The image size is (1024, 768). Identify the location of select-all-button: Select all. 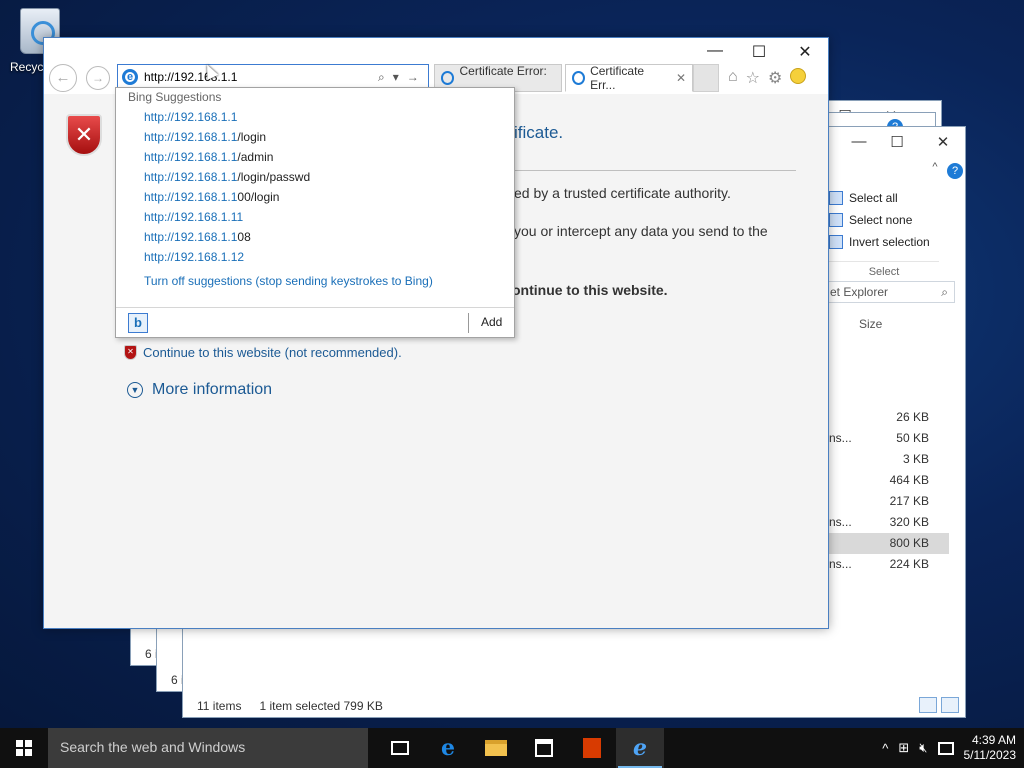
(897, 198).